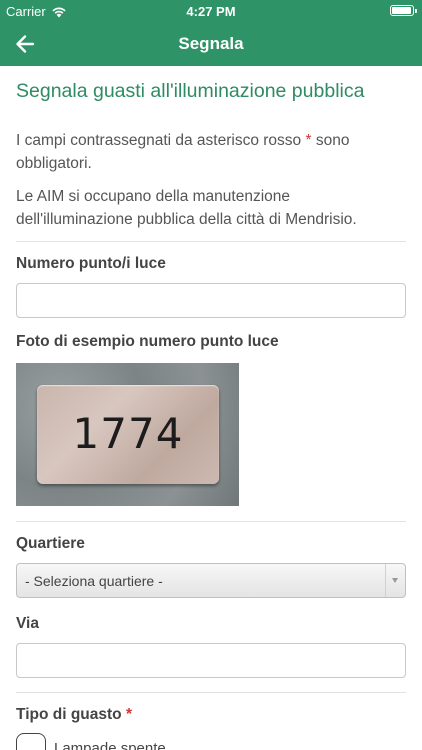 Image resolution: width=422 pixels, height=750 pixels. Describe the element at coordinates (147, 341) in the screenshot. I see `foto-label: Foto di esempio numero punto luce` at that location.